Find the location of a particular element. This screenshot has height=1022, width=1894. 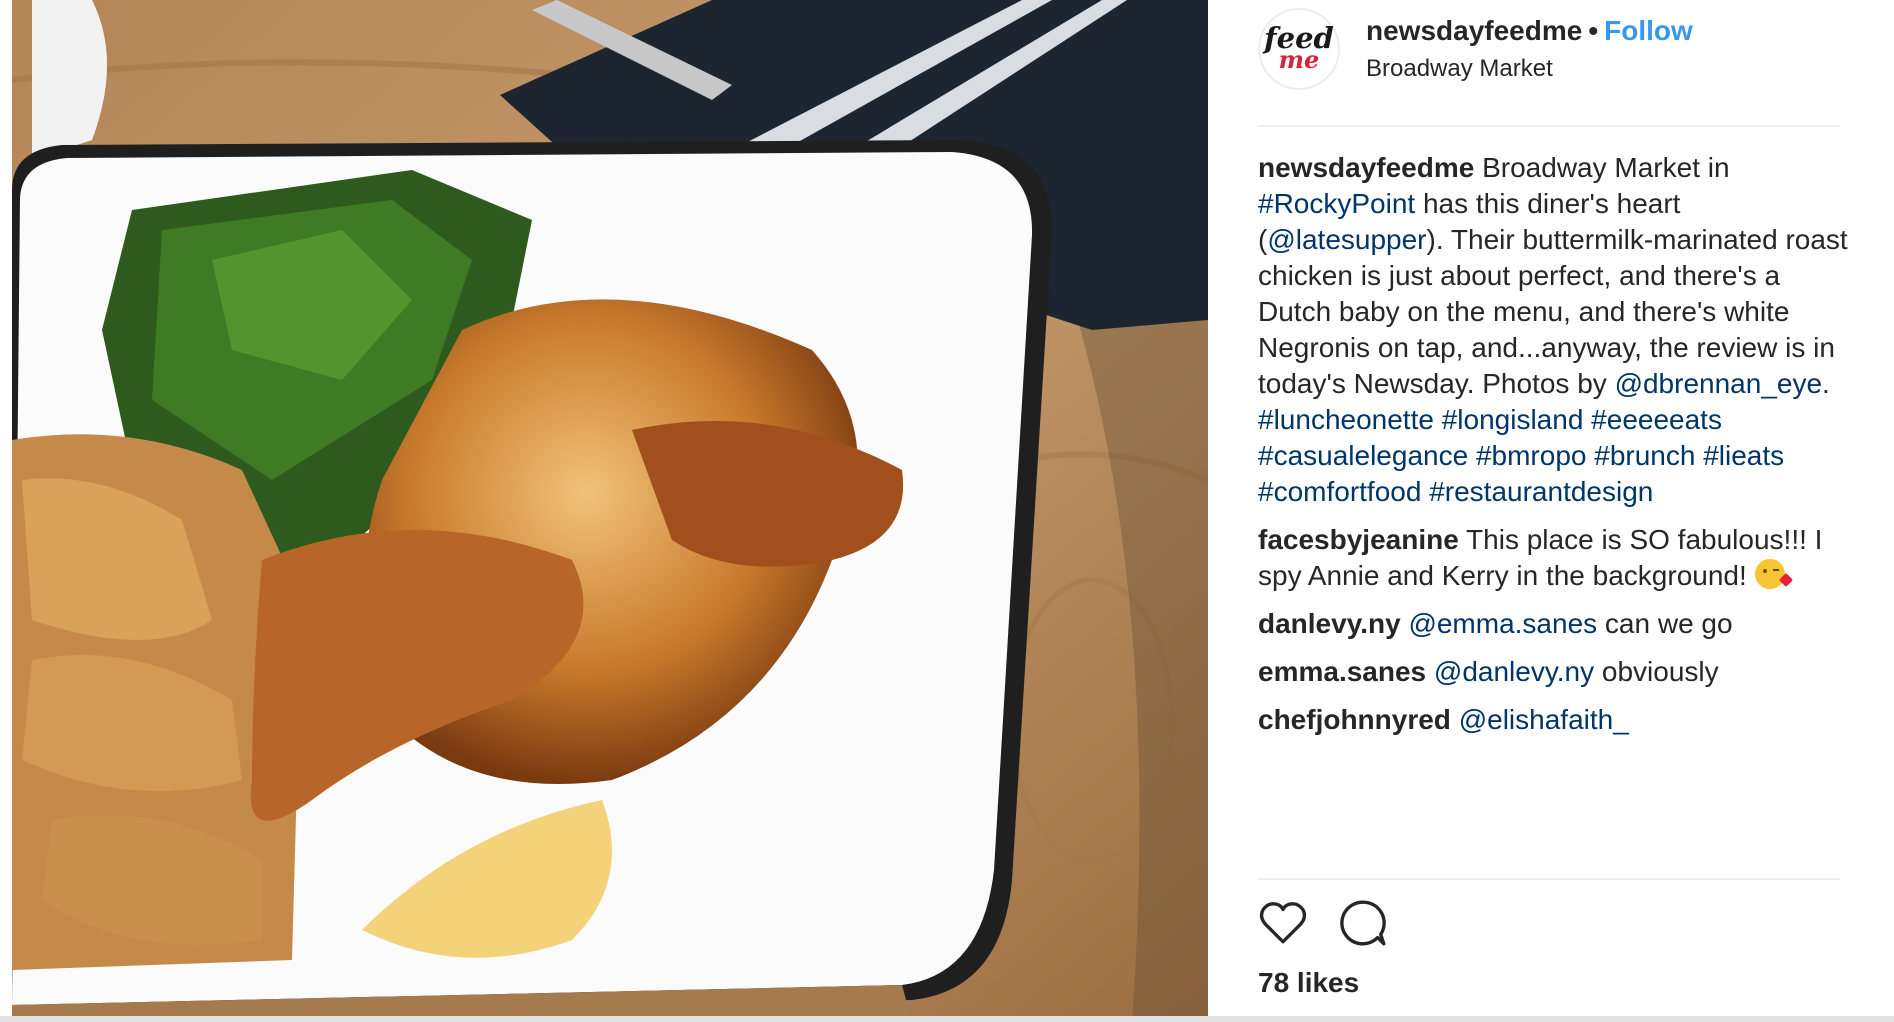

hashtag-link: #longisland is located at coordinates (1513, 419).